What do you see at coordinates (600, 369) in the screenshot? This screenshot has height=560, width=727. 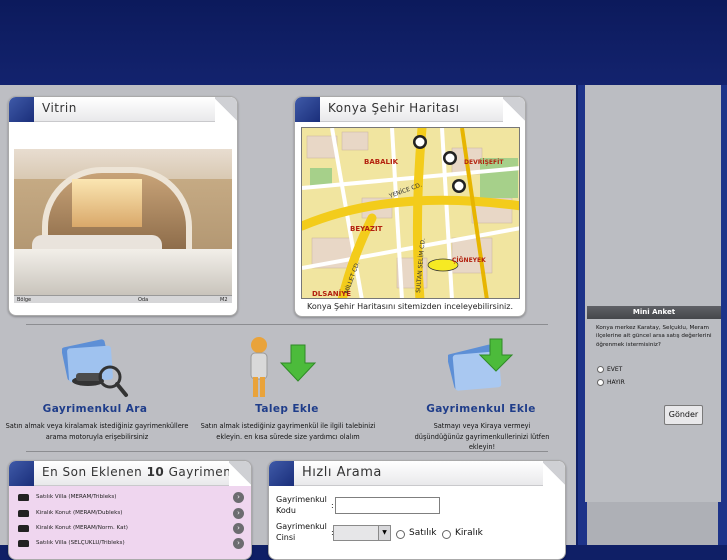 I see `poll-yes-radio` at bounding box center [600, 369].